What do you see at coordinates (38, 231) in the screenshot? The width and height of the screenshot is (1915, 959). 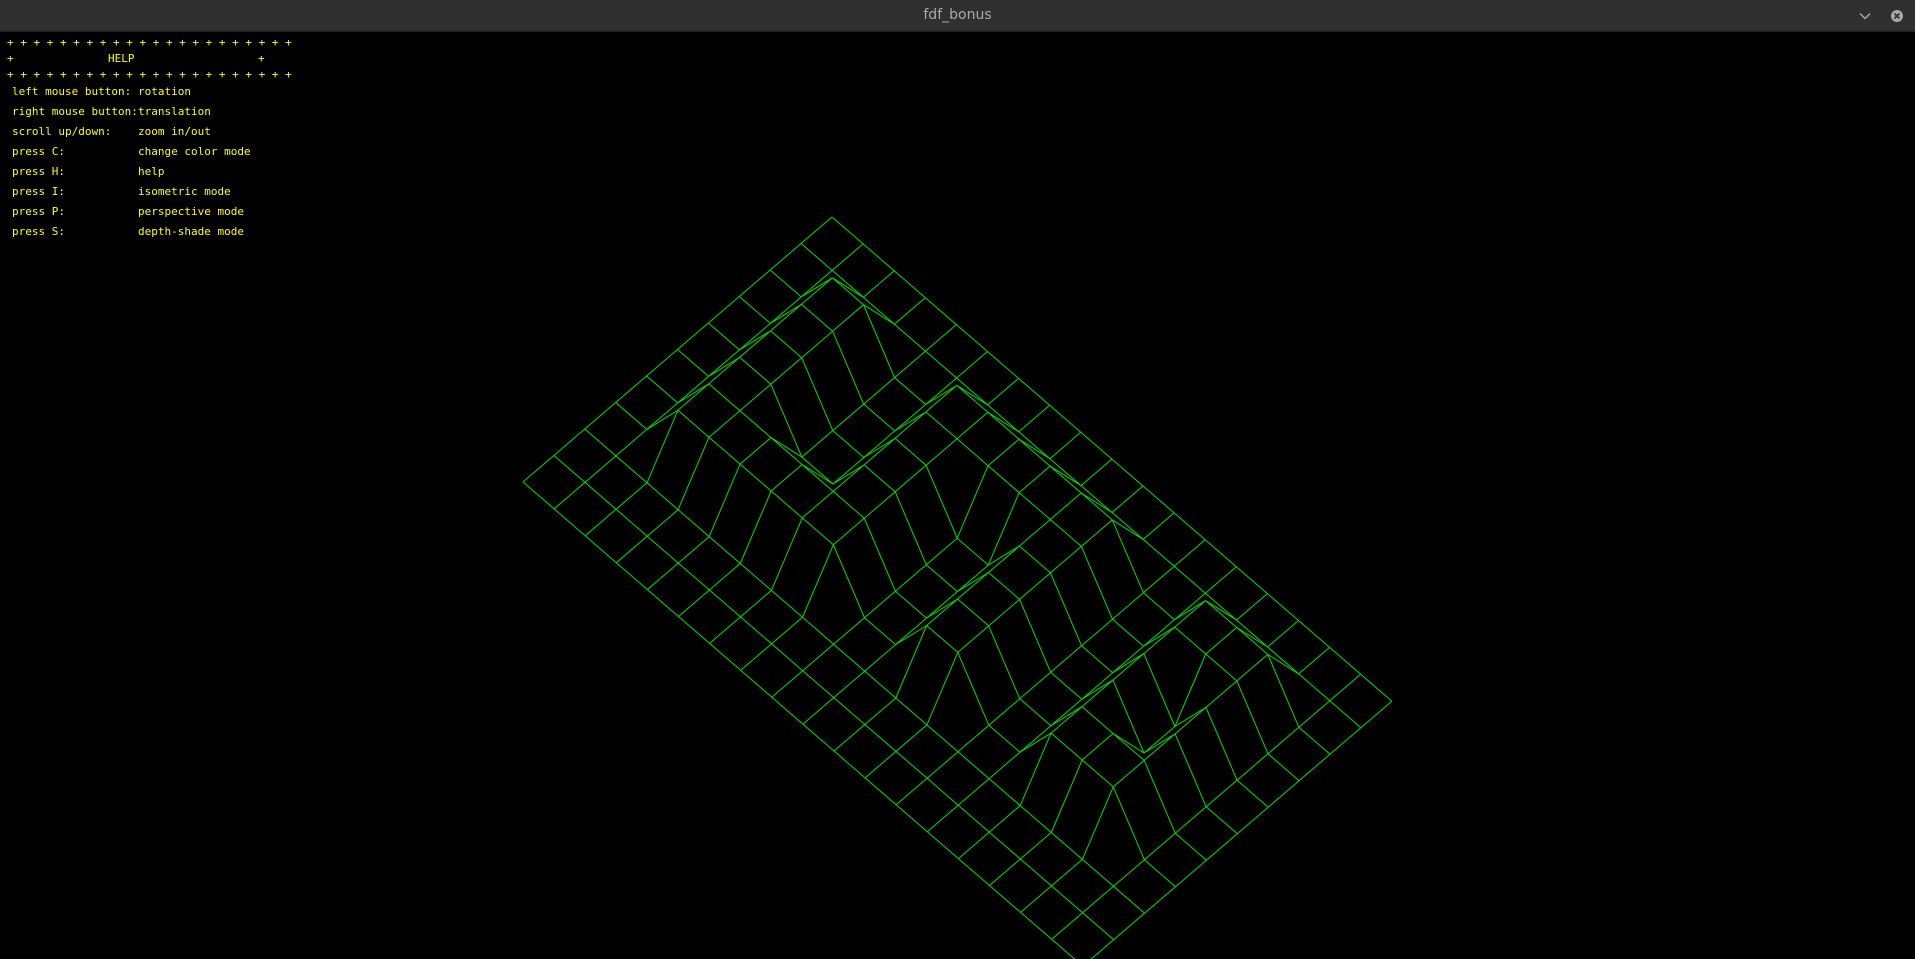 I see `help-key: press S:` at bounding box center [38, 231].